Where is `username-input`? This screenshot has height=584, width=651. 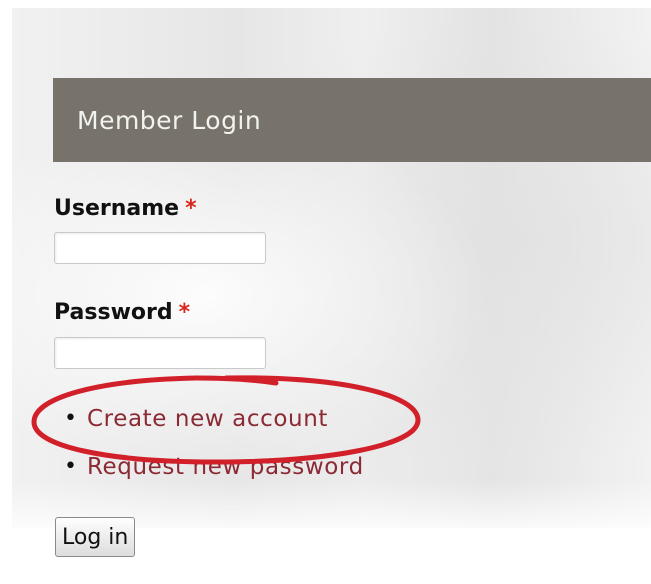
username-input is located at coordinates (160, 248).